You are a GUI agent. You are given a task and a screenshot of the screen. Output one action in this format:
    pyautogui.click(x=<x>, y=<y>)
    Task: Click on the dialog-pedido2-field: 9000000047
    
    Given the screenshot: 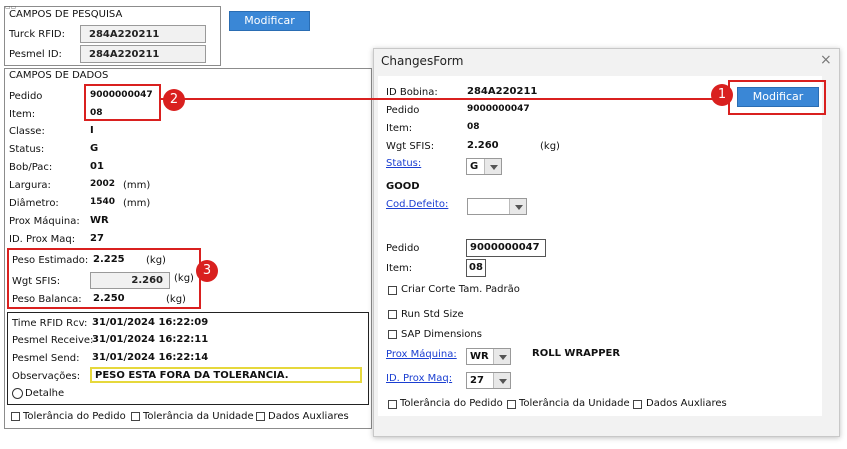 What is the action you would take?
    pyautogui.click(x=506, y=248)
    